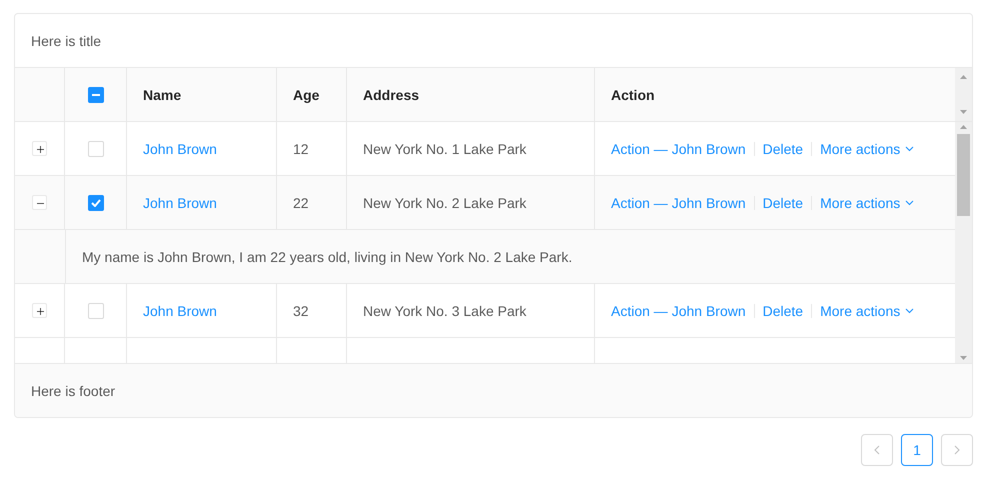 Image resolution: width=992 pixels, height=477 pixels. Describe the element at coordinates (917, 450) in the screenshot. I see `page-button: 1` at that location.